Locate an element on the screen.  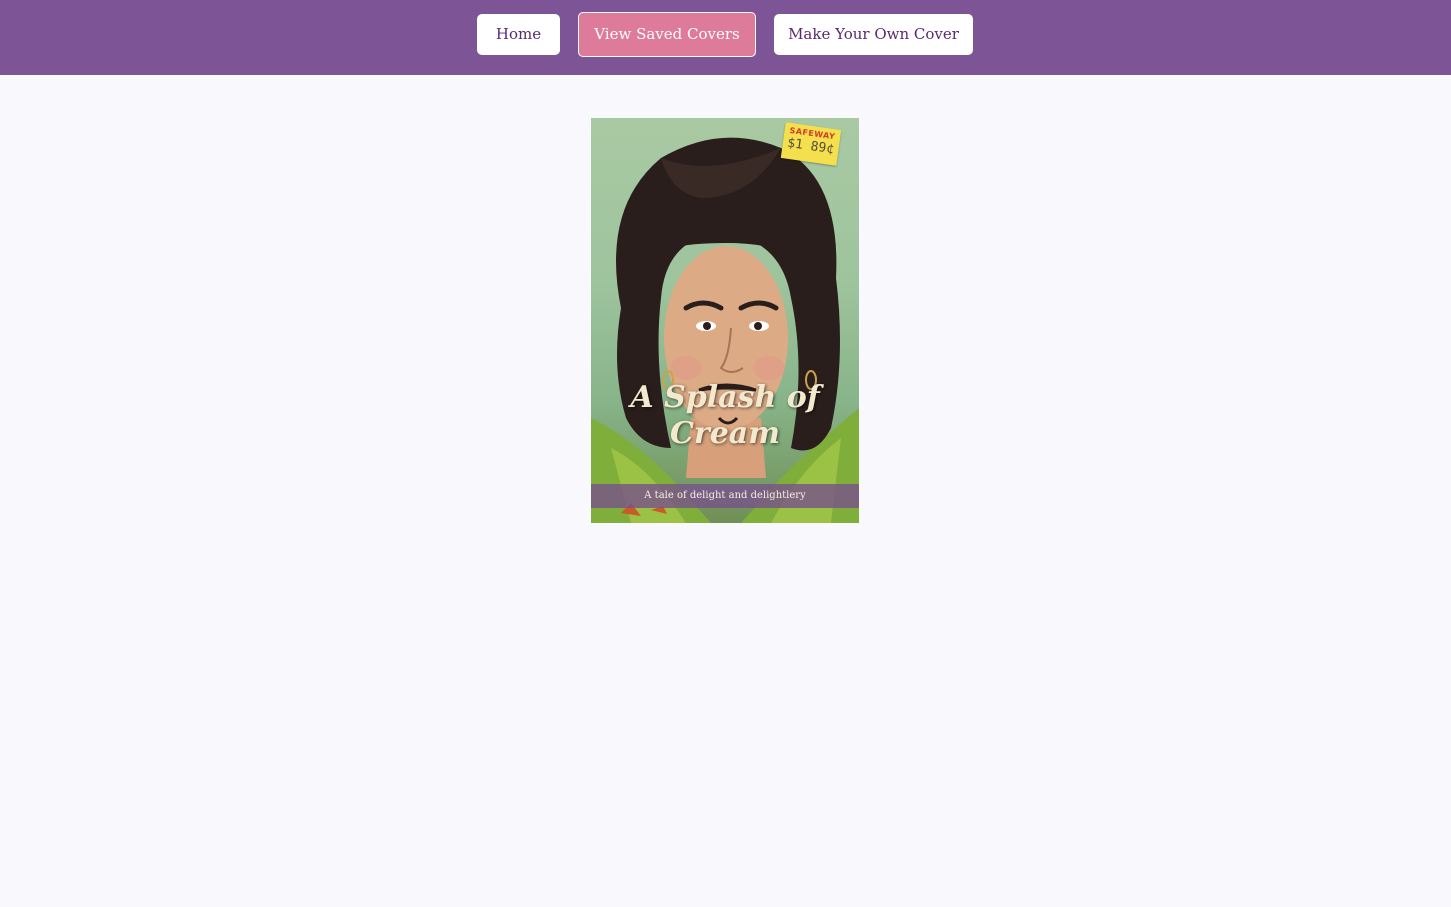
cover-image is located at coordinates (725, 330).